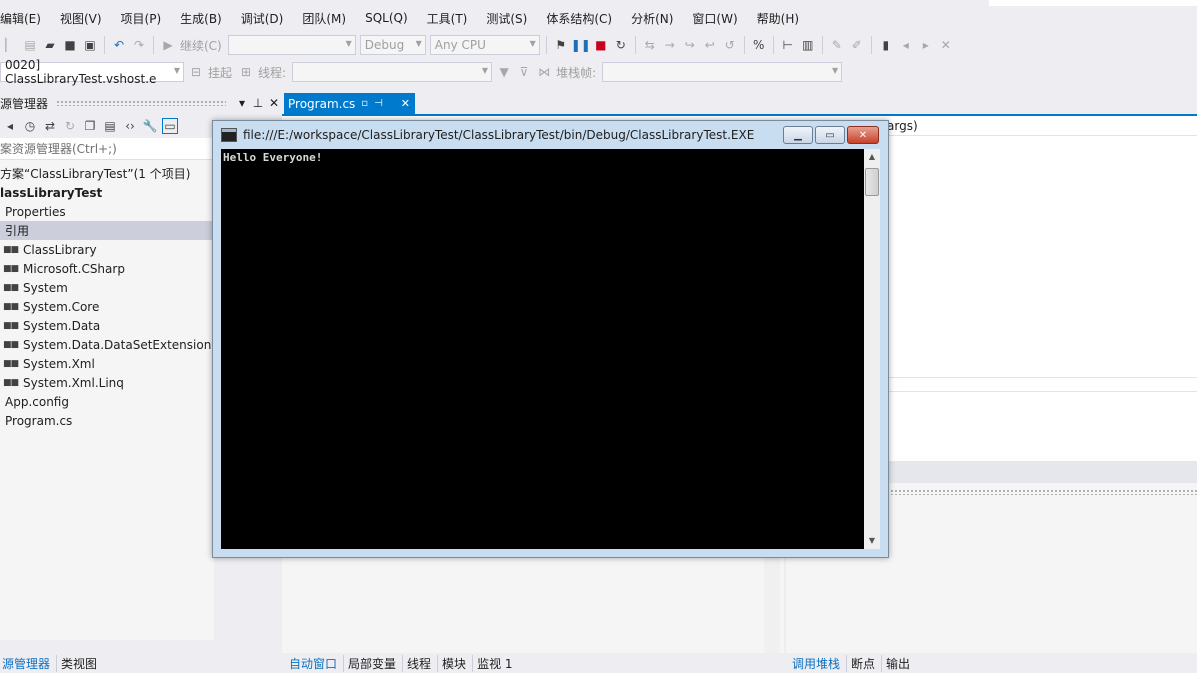 The height and width of the screenshot is (673, 1197). Describe the element at coordinates (77, 663) in the screenshot. I see `tab-class-view: 类视图` at that location.